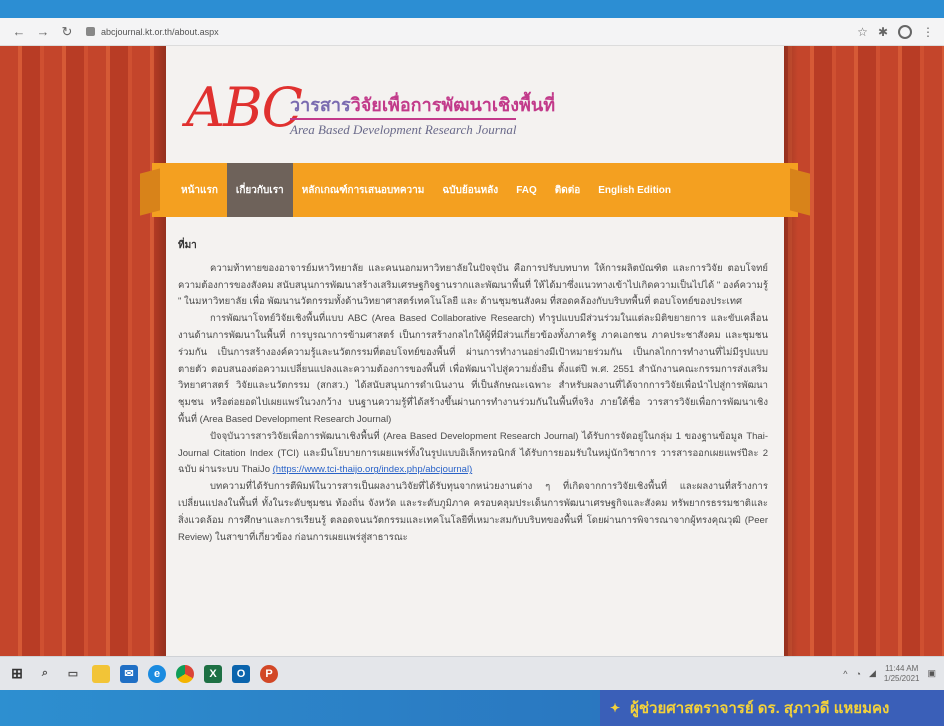 The height and width of the screenshot is (726, 944). What do you see at coordinates (615, 708) in the screenshot?
I see `sparkle-icon: ✦` at bounding box center [615, 708].